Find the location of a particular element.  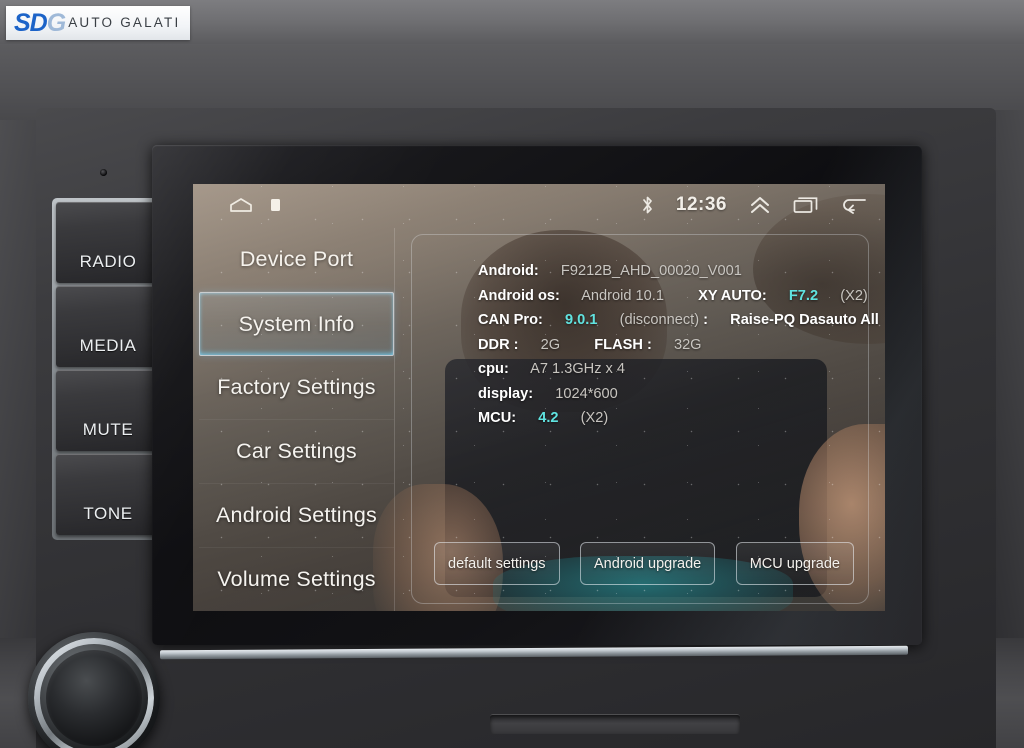

default-settings-label: default settings is located at coordinates (497, 563).